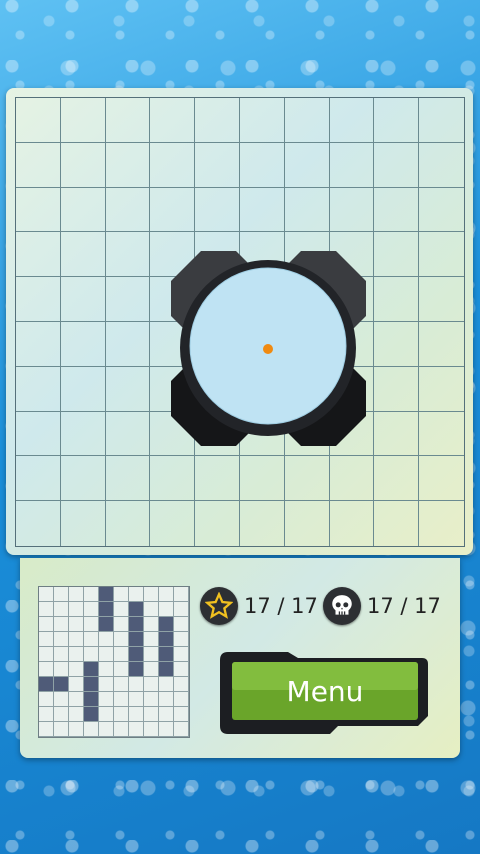  What do you see at coordinates (342, 606) in the screenshot?
I see `skull-icon` at bounding box center [342, 606].